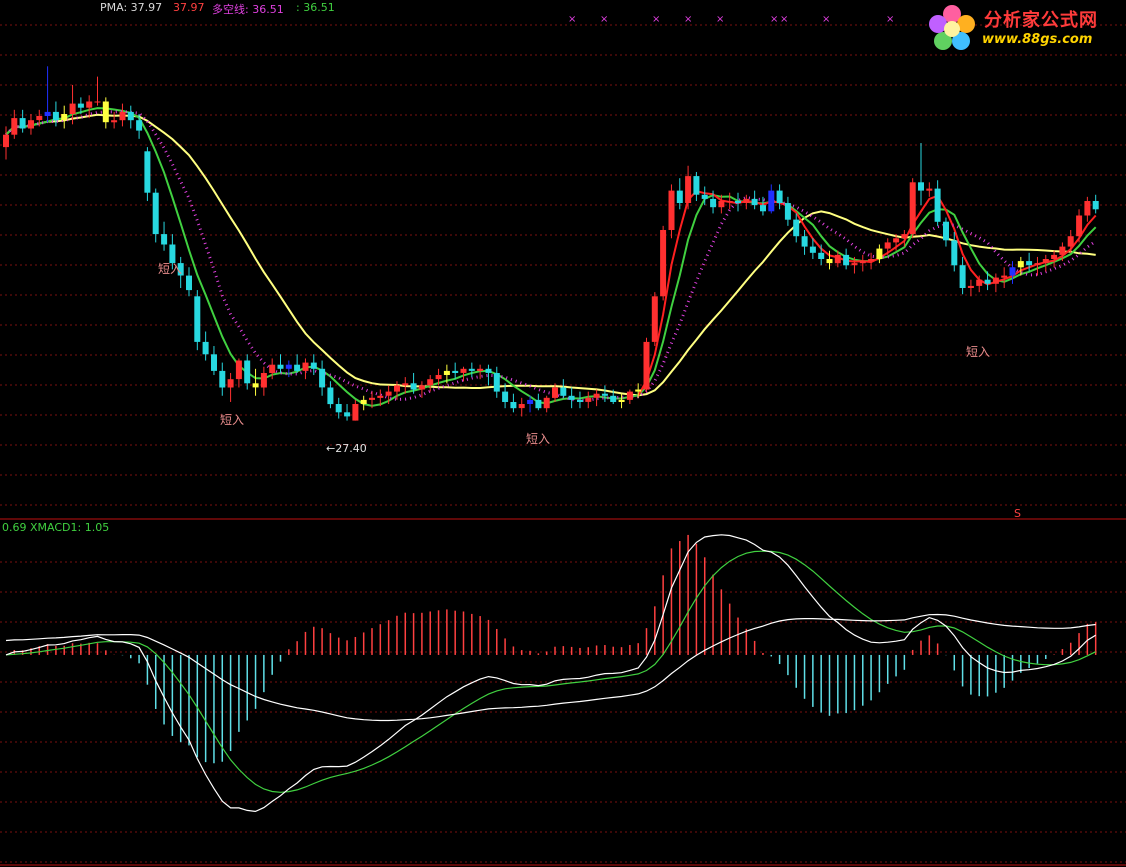  I want to click on pma-value-legend: 37.97, so click(189, 7).